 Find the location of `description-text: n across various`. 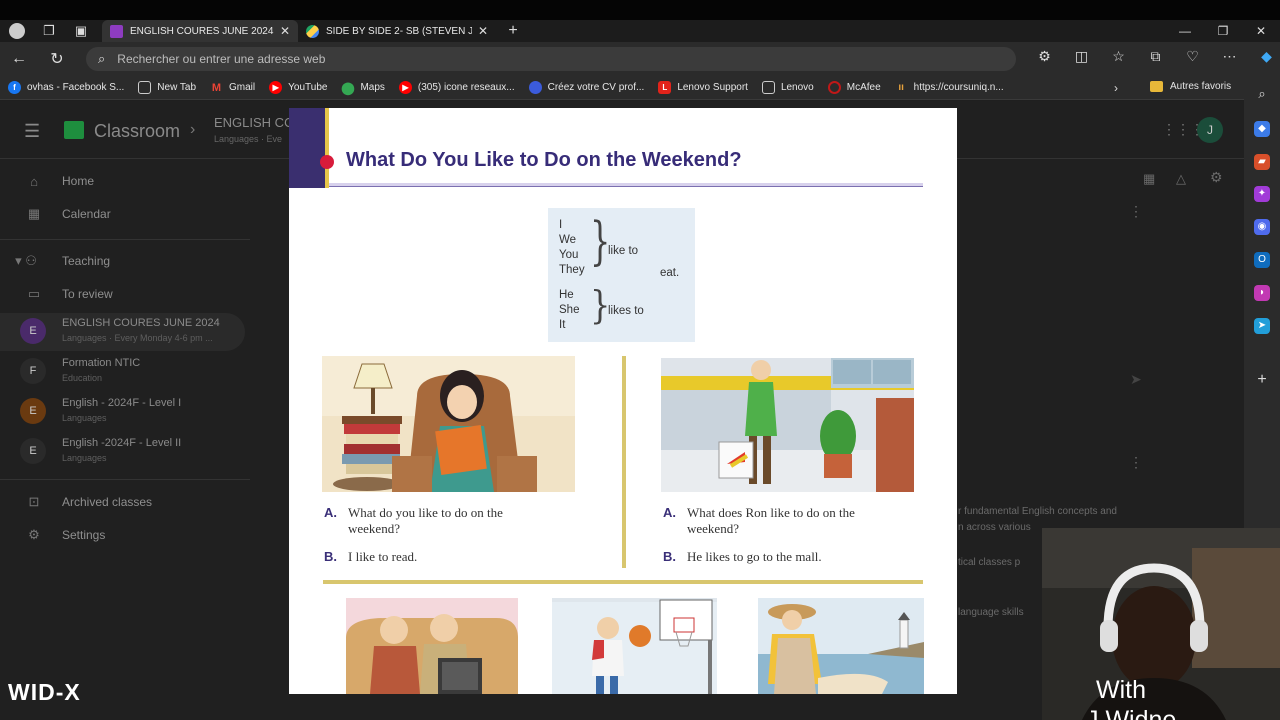

description-text: n across various is located at coordinates (994, 527).